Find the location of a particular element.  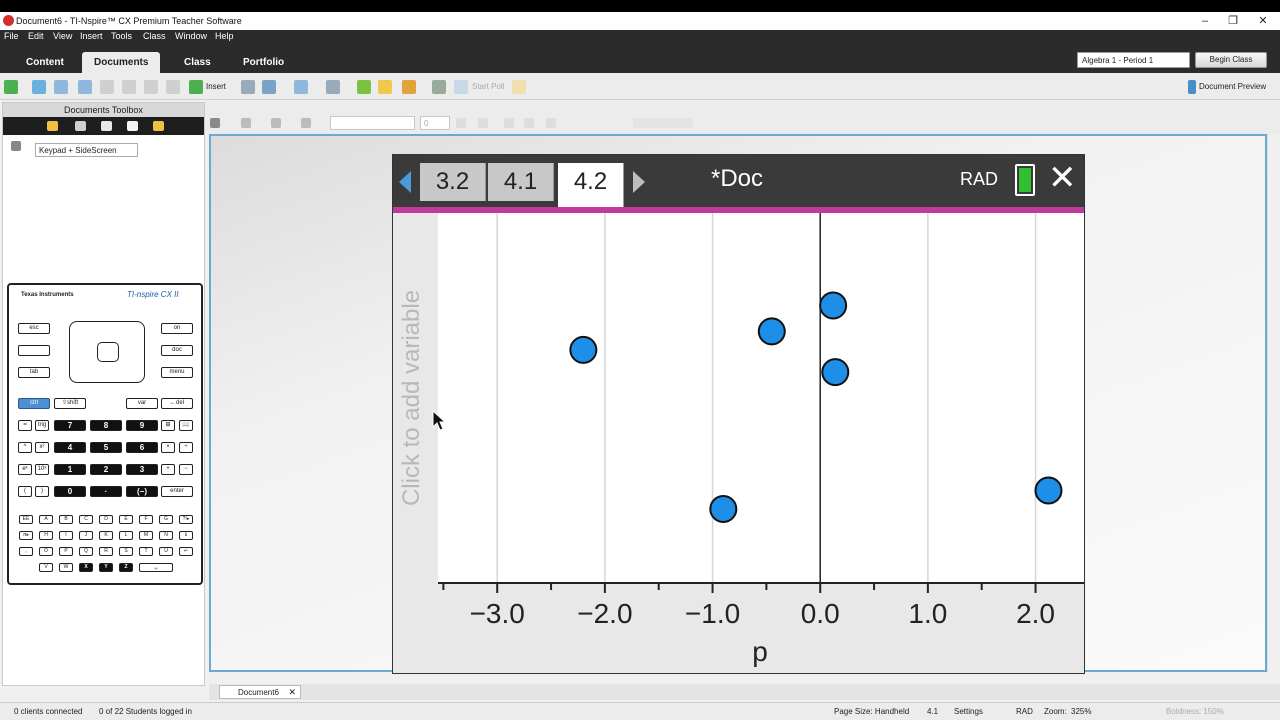

tab-class: Class is located at coordinates (197, 62).